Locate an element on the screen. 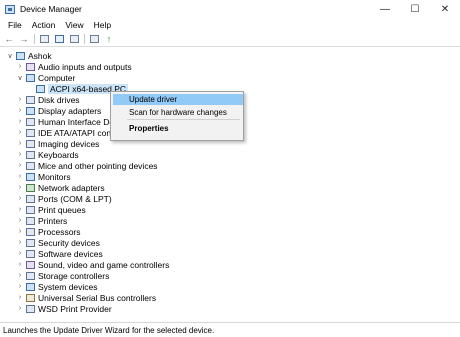  mouse-icon is located at coordinates (30, 165).